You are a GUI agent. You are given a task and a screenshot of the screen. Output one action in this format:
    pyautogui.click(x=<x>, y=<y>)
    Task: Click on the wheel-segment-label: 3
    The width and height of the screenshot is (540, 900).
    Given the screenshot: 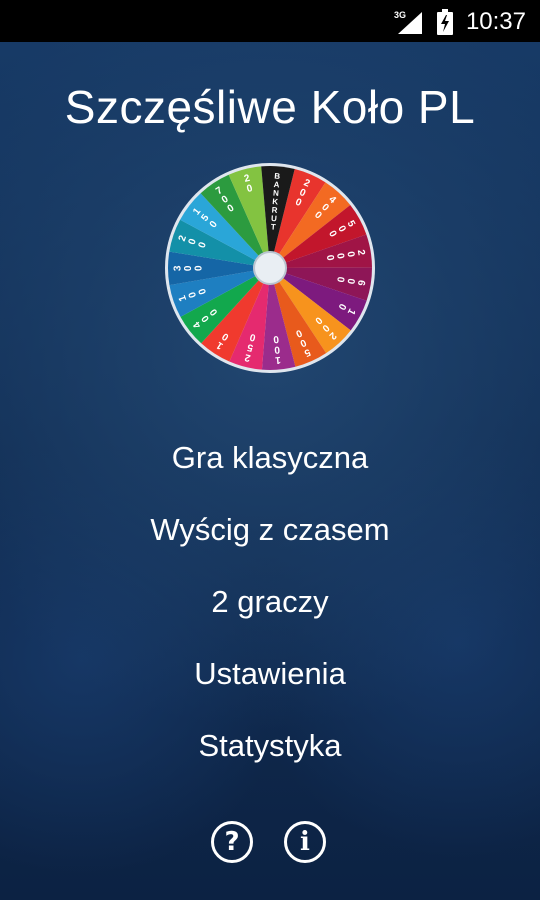 What is the action you would take?
    pyautogui.click(x=177, y=268)
    